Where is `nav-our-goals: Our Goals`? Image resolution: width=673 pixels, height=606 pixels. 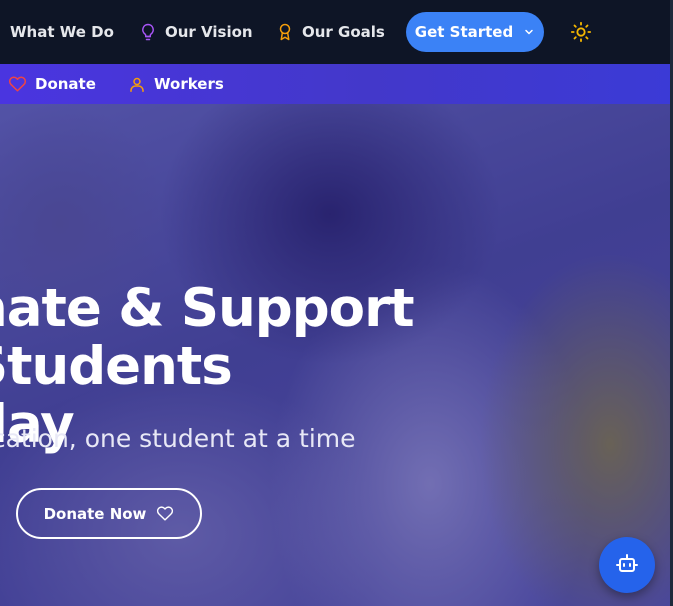 nav-our-goals: Our Goals is located at coordinates (330, 32).